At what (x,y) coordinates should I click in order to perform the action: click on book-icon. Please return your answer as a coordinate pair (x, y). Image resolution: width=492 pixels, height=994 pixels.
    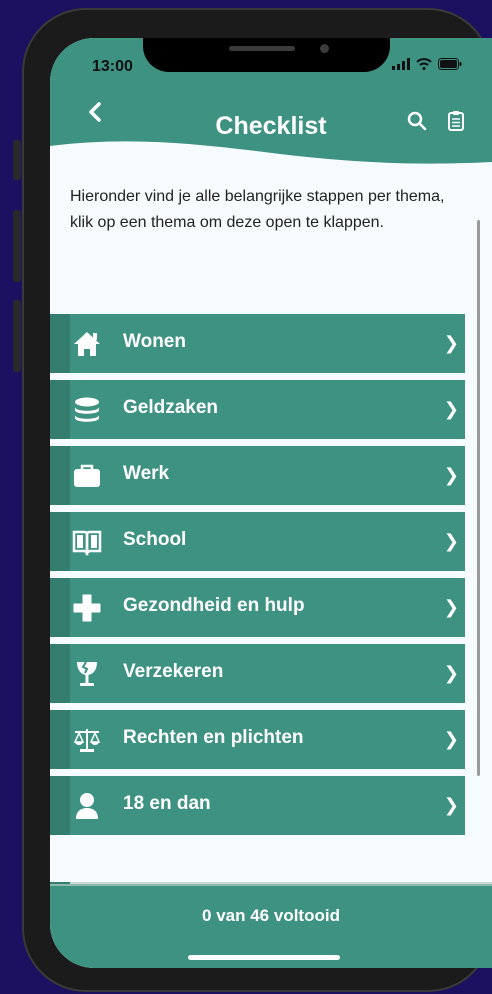
    Looking at the image, I should click on (87, 543).